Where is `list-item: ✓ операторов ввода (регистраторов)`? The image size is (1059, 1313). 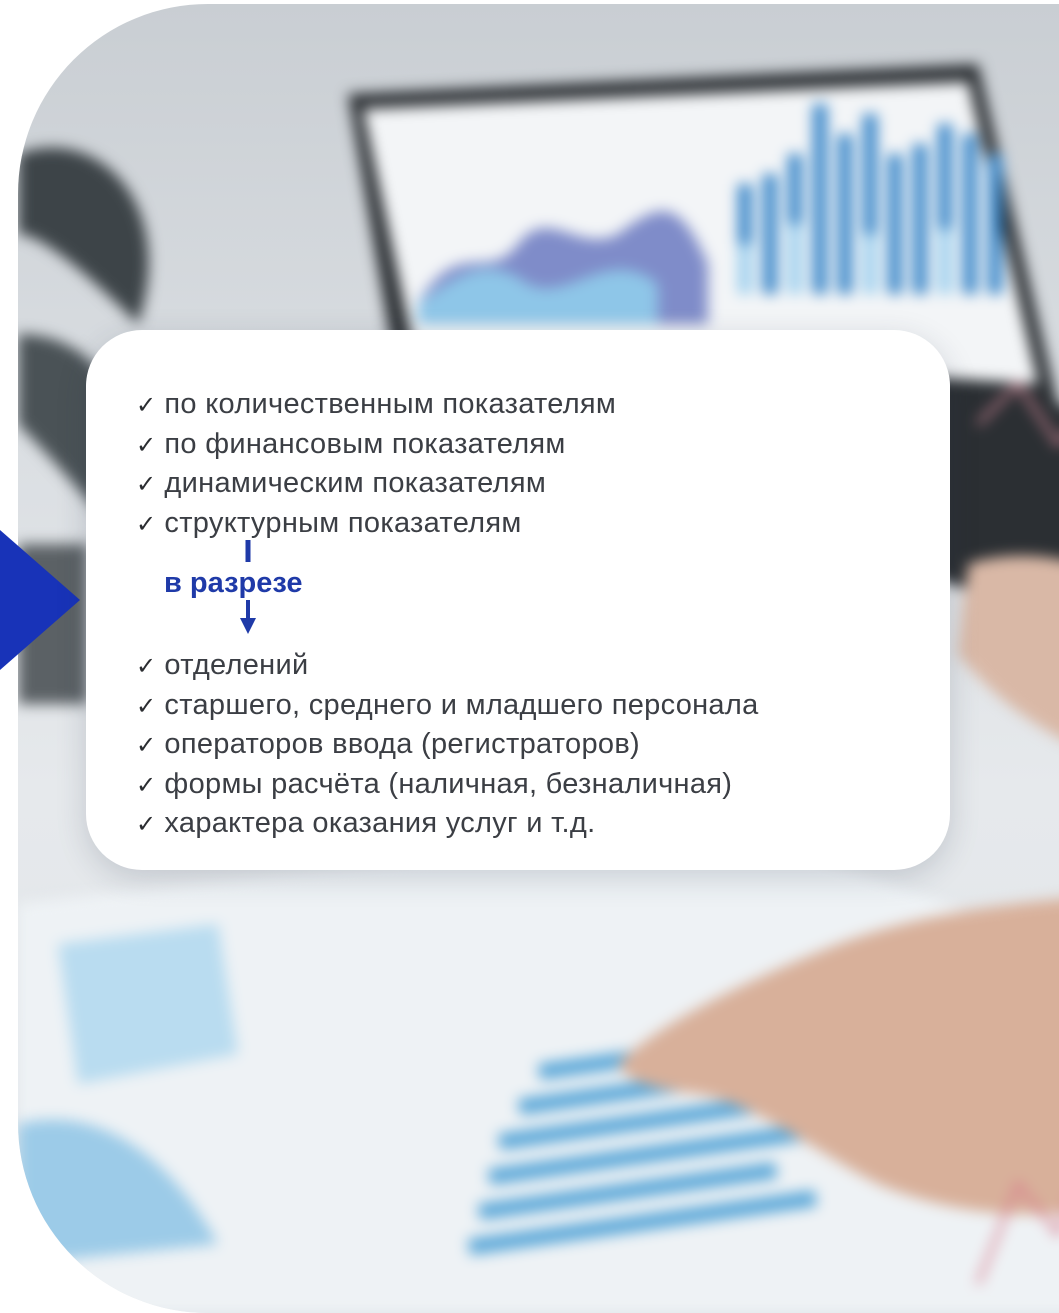 list-item: ✓ операторов ввода (регистраторов) is located at coordinates (447, 745).